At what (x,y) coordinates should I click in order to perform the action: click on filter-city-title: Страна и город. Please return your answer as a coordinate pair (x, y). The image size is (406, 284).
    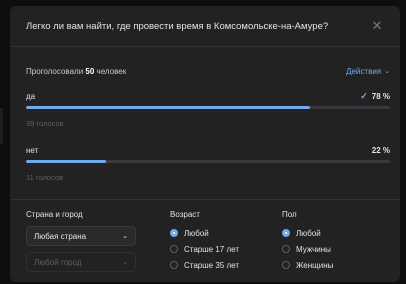
    Looking at the image, I should click on (54, 214).